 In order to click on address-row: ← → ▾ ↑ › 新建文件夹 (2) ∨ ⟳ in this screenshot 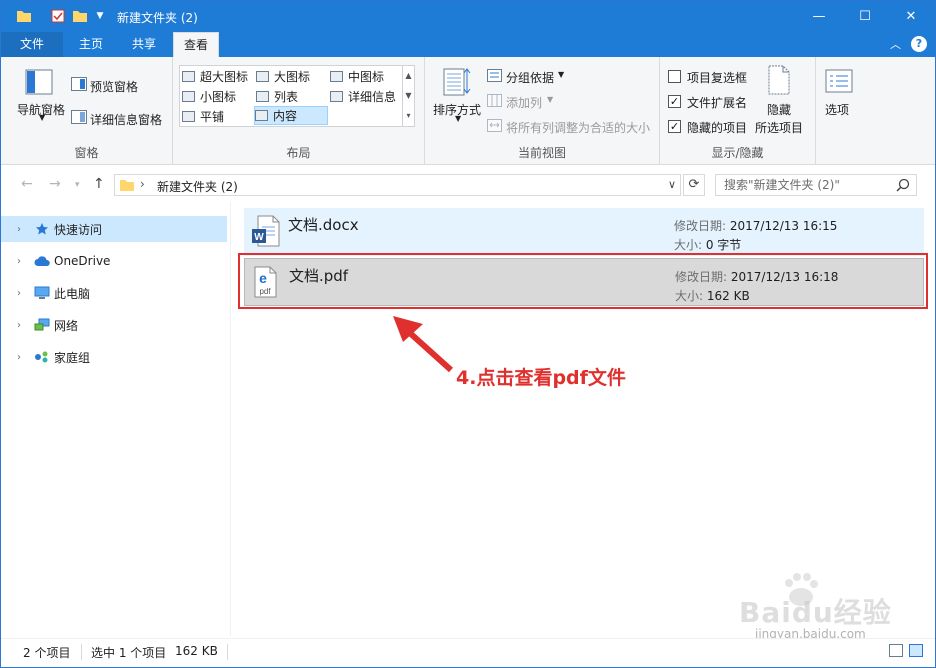, I will do `click(468, 184)`.